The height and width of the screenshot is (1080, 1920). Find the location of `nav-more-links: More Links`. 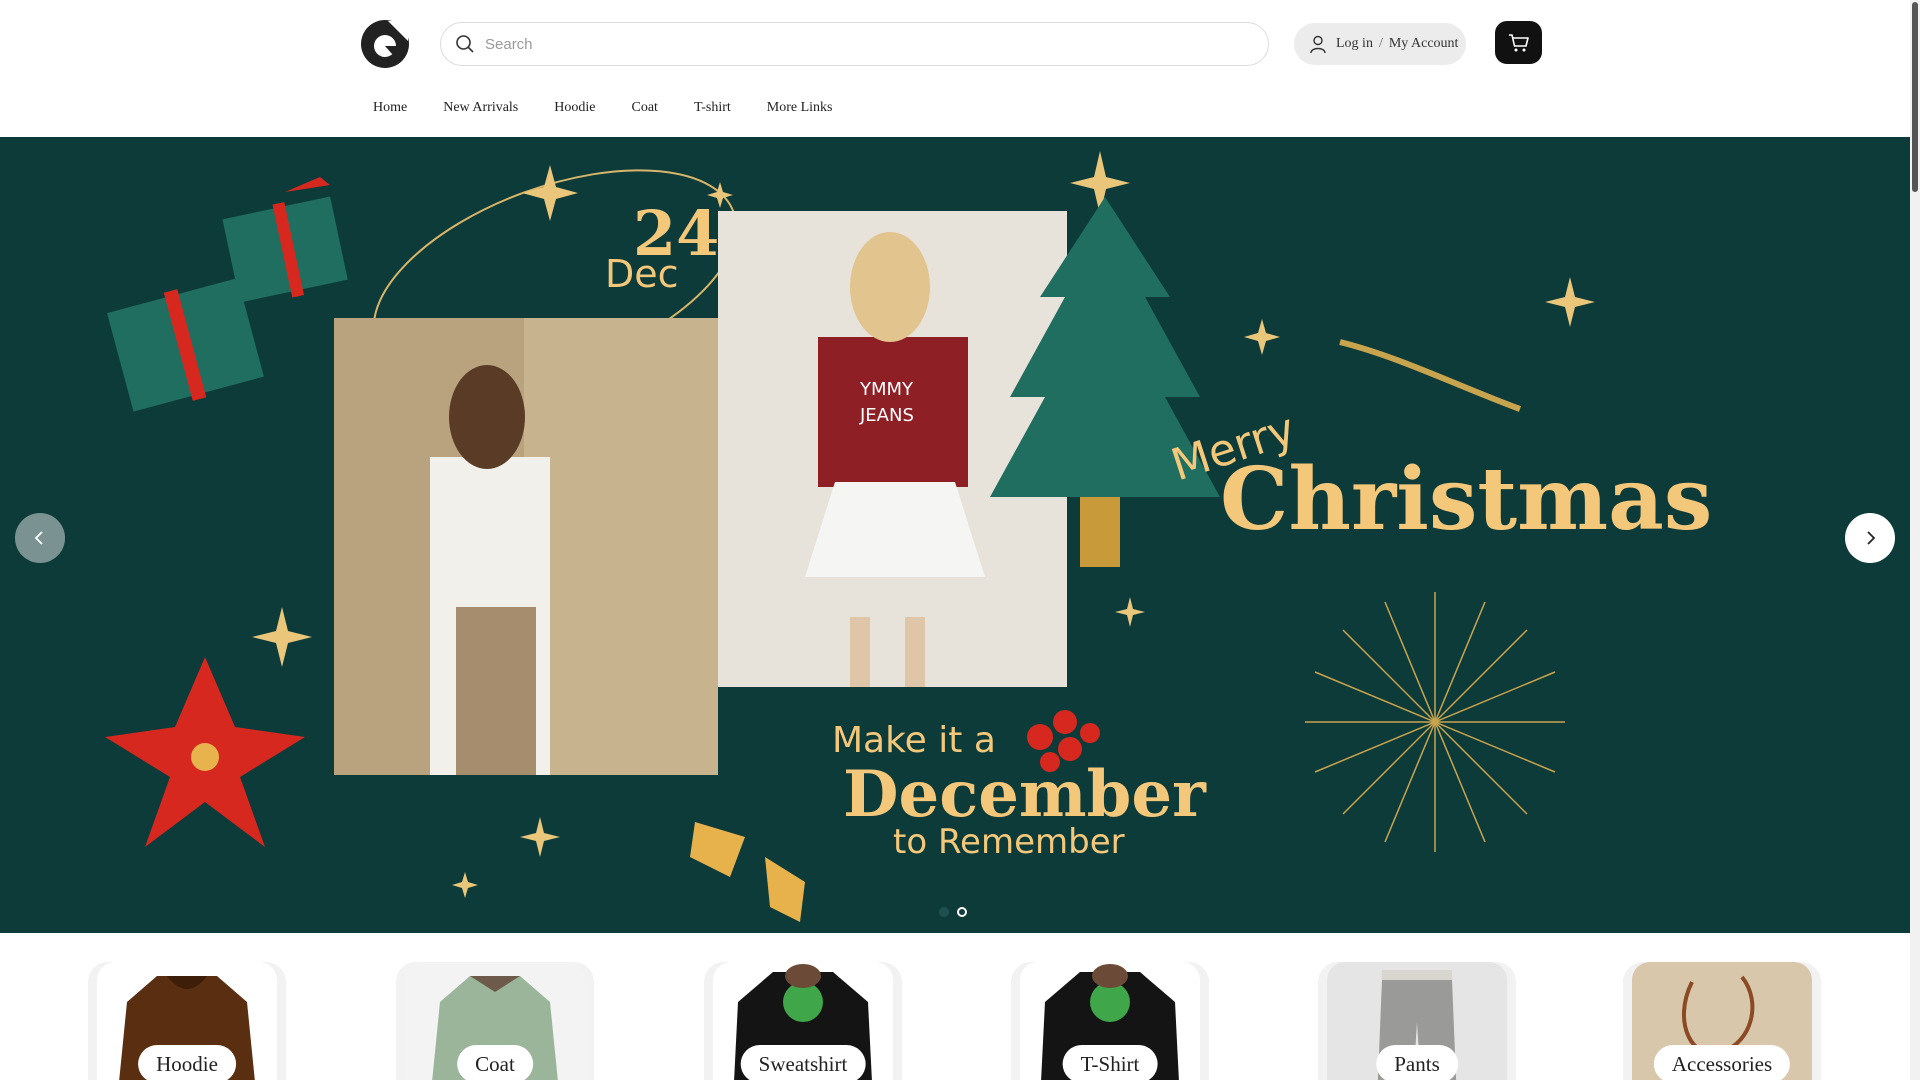

nav-more-links: More Links is located at coordinates (800, 108).